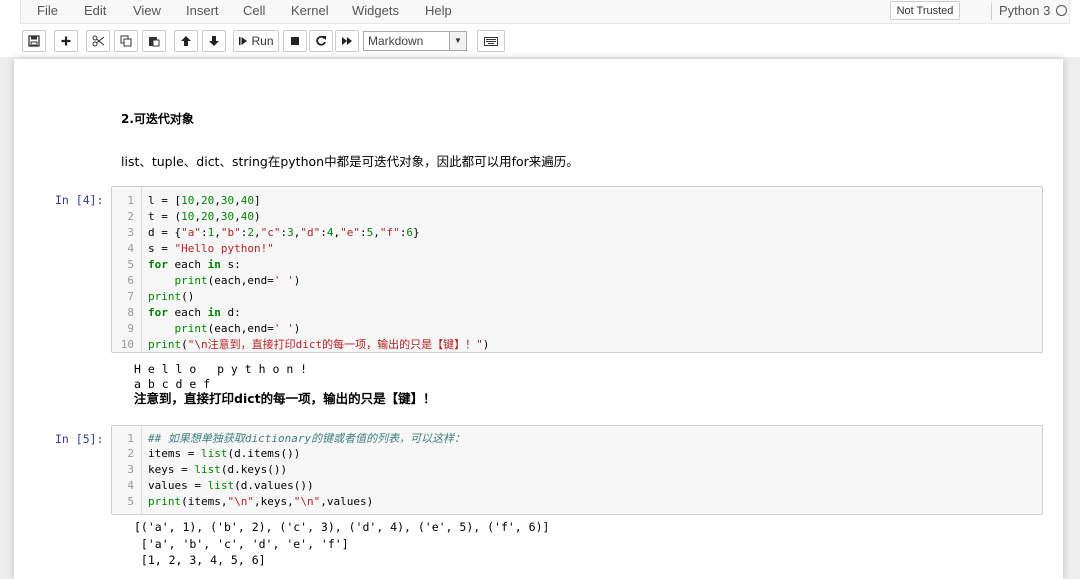  What do you see at coordinates (285, 398) in the screenshot?
I see `cell-output-line: 注意到，直接打印dict的每一项，输出的只是【键】！` at bounding box center [285, 398].